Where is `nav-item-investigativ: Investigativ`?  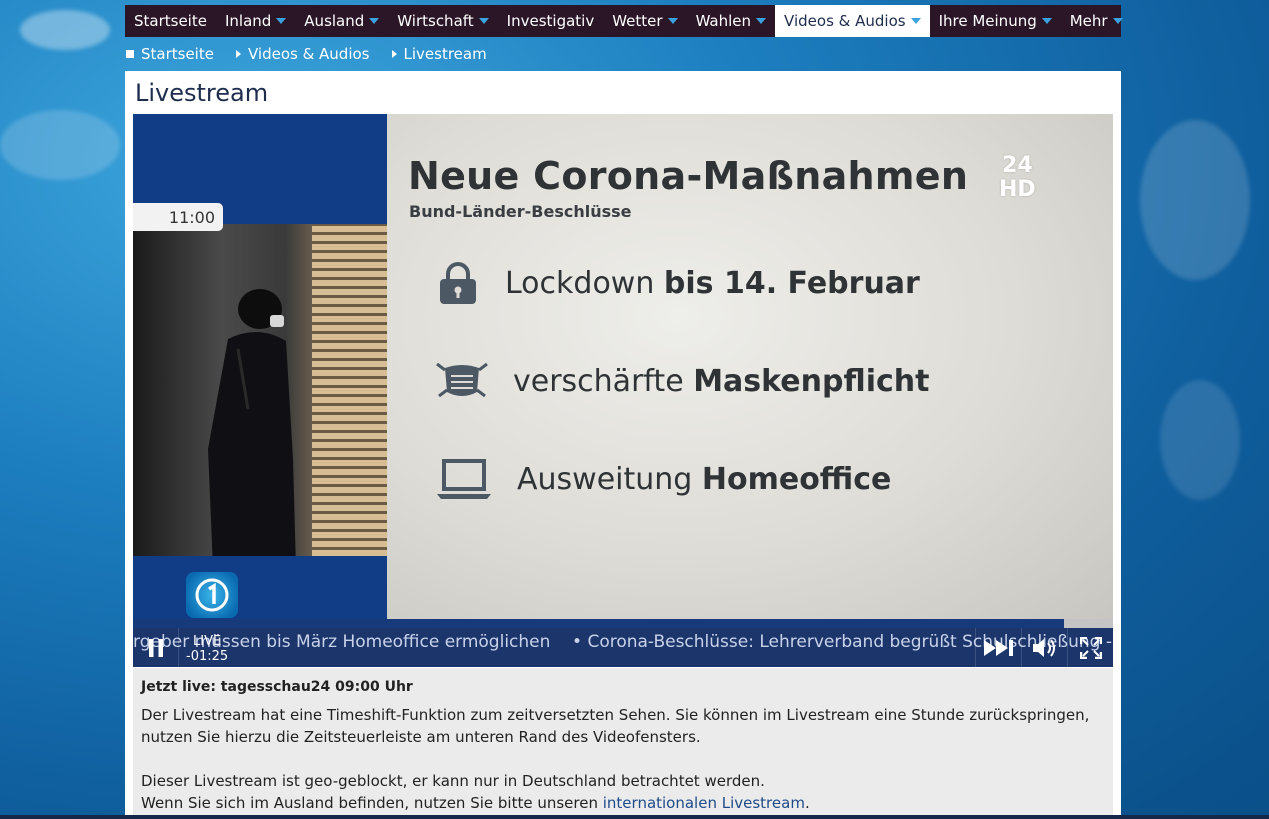 nav-item-investigativ: Investigativ is located at coordinates (551, 21).